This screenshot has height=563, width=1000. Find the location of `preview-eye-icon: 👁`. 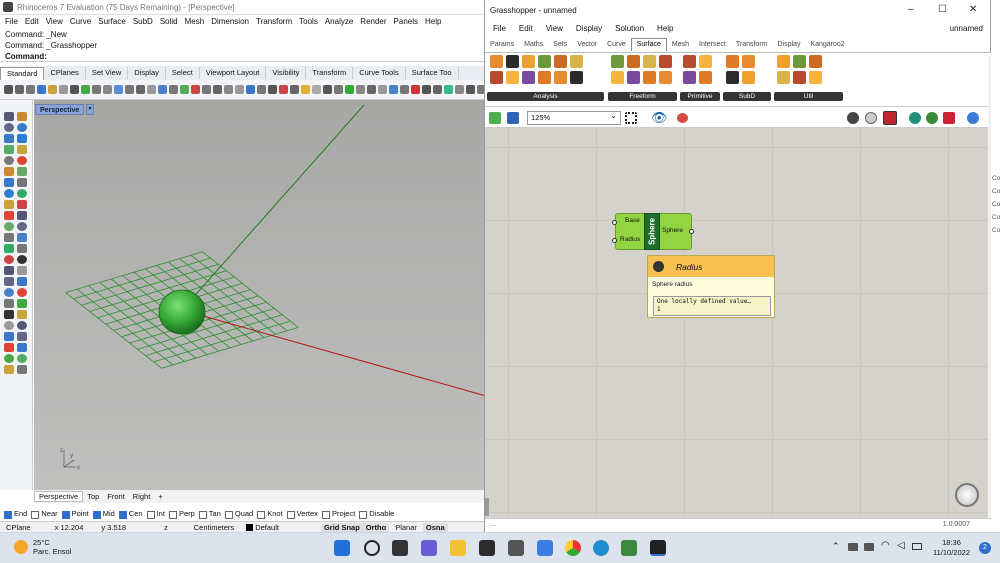

preview-eye-icon: 👁 is located at coordinates (659, 118).